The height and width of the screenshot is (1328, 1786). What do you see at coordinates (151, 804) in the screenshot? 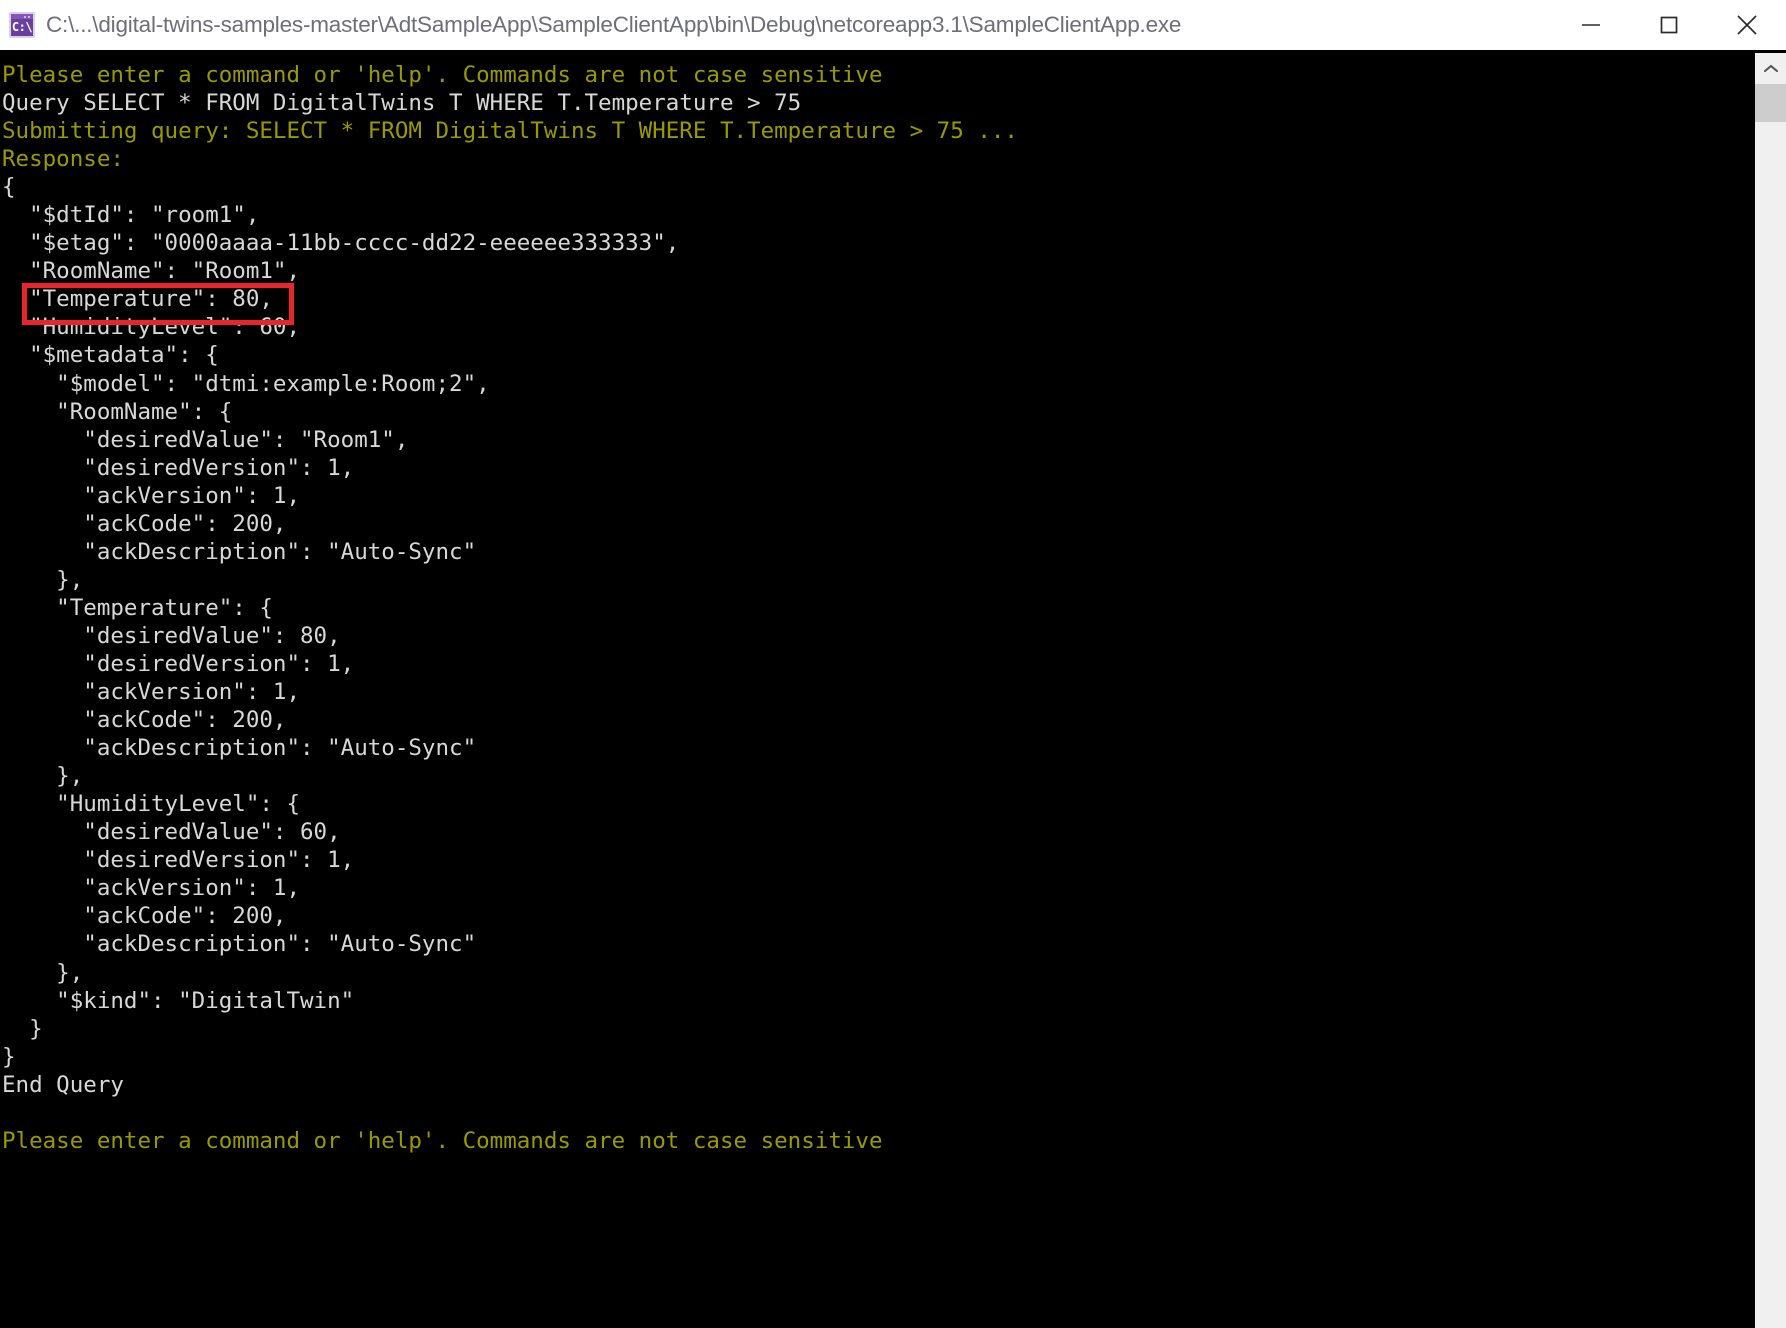
I see `terminal-line: "HumidityLevel": {` at bounding box center [151, 804].